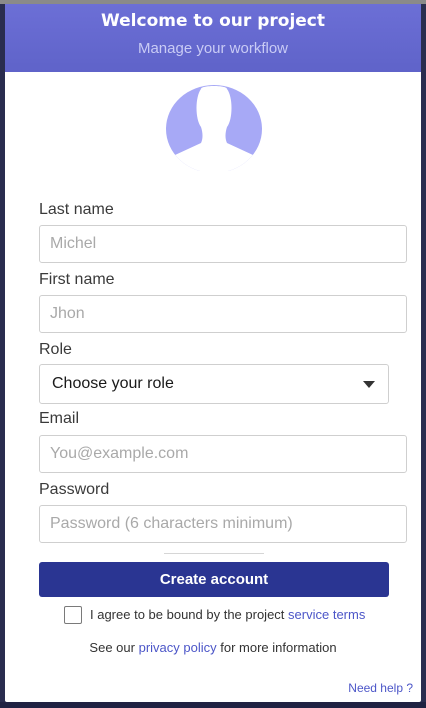 The width and height of the screenshot is (426, 708). Describe the element at coordinates (77, 279) in the screenshot. I see `first-name-label: First name` at that location.